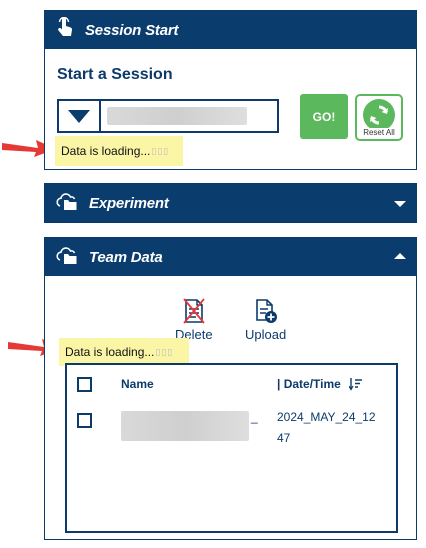 This screenshot has height=548, width=426. I want to click on experiment-panel: Experiment, so click(230, 203).